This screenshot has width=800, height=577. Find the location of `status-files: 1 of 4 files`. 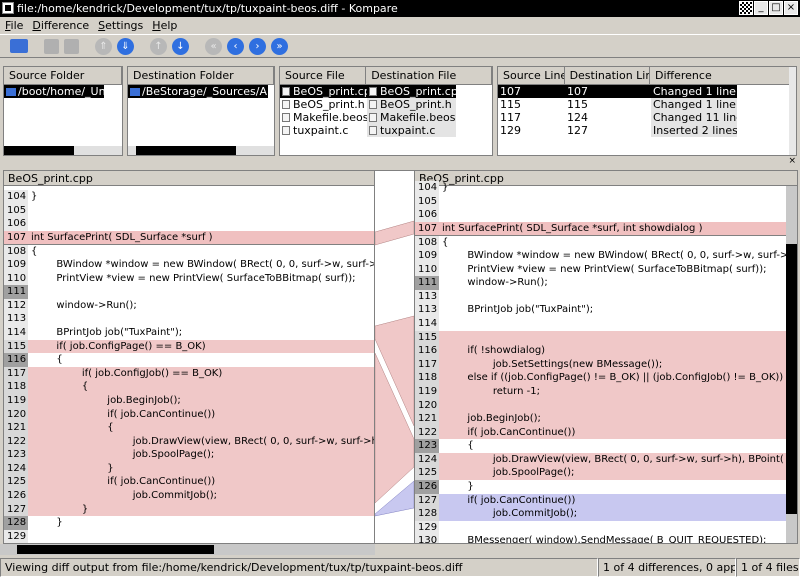

status-files: 1 of 4 files is located at coordinates (768, 567).